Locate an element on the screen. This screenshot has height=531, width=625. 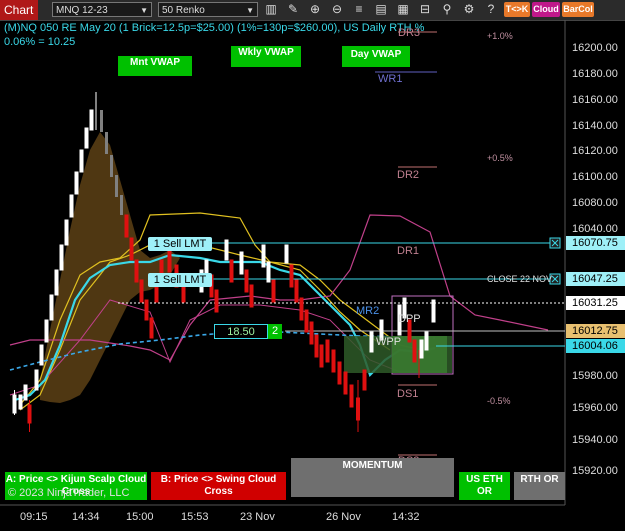
wpp-label: WPP is located at coordinates (389, 342).